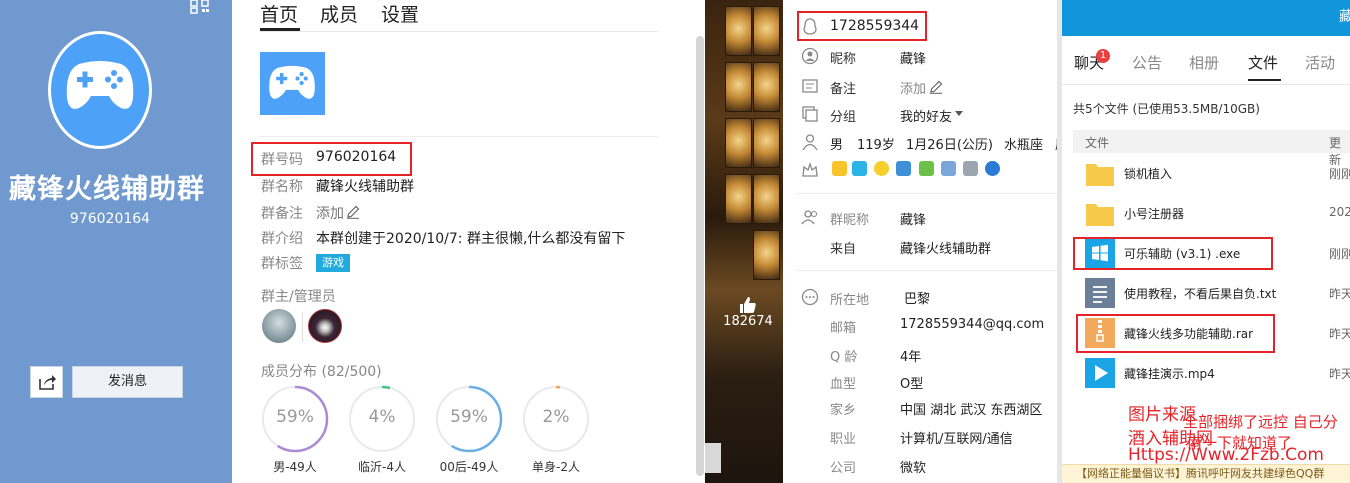 This screenshot has width=1350, height=483. What do you see at coordinates (1100, 215) in the screenshot?
I see `folder-icon` at bounding box center [1100, 215].